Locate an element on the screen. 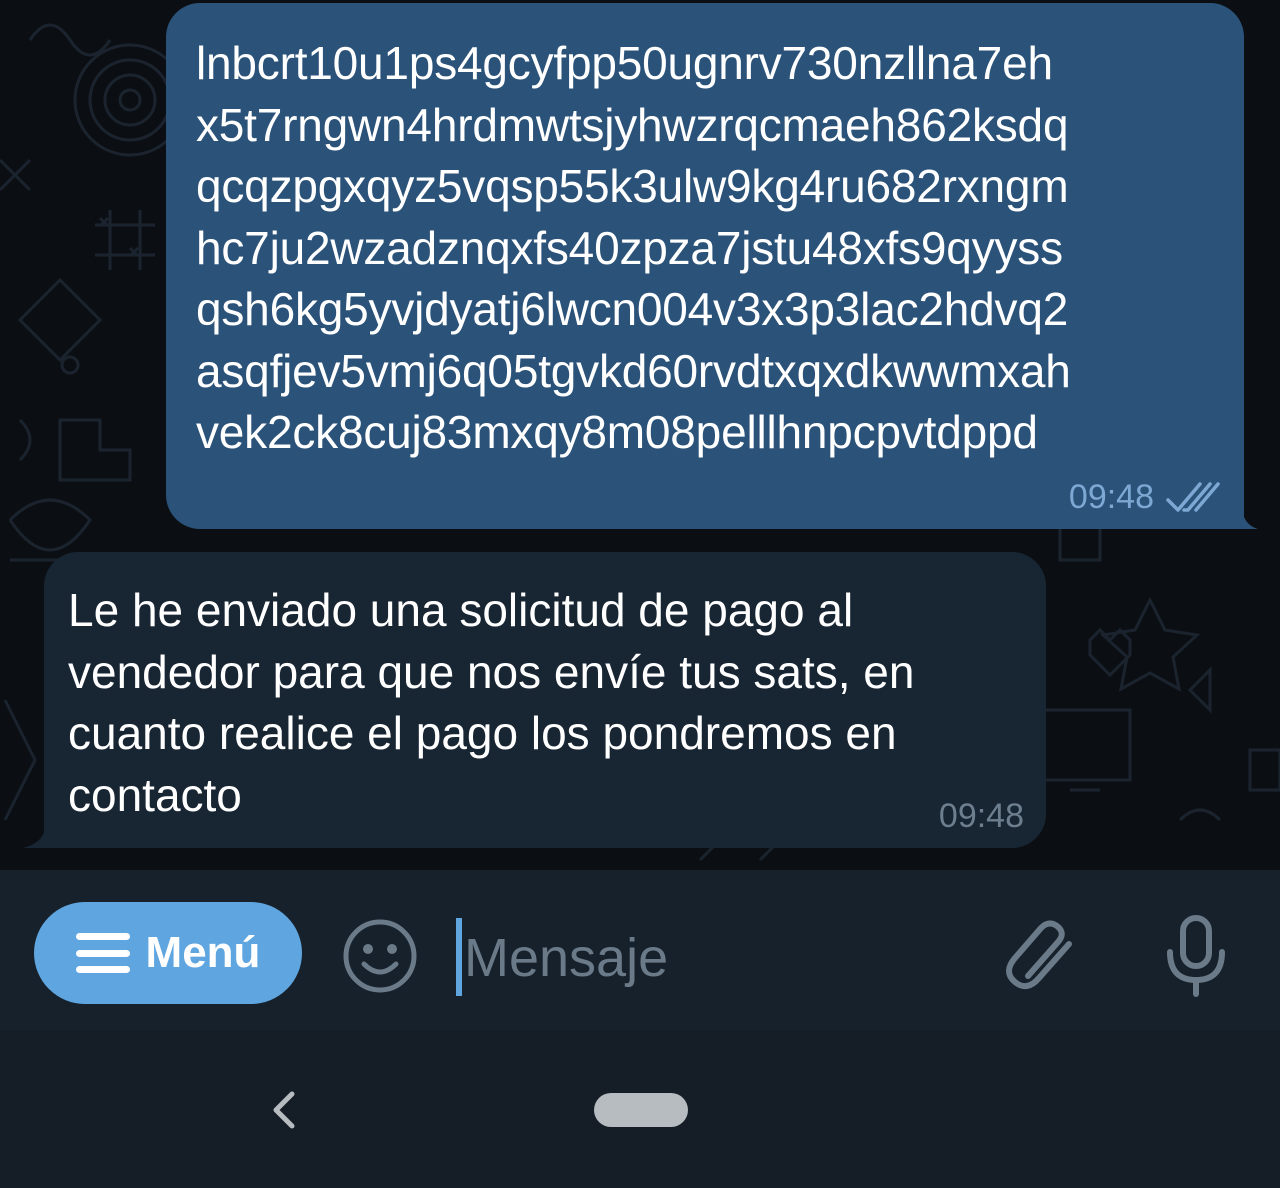  outgoing-message-meta: 09:48 is located at coordinates (1144, 497).